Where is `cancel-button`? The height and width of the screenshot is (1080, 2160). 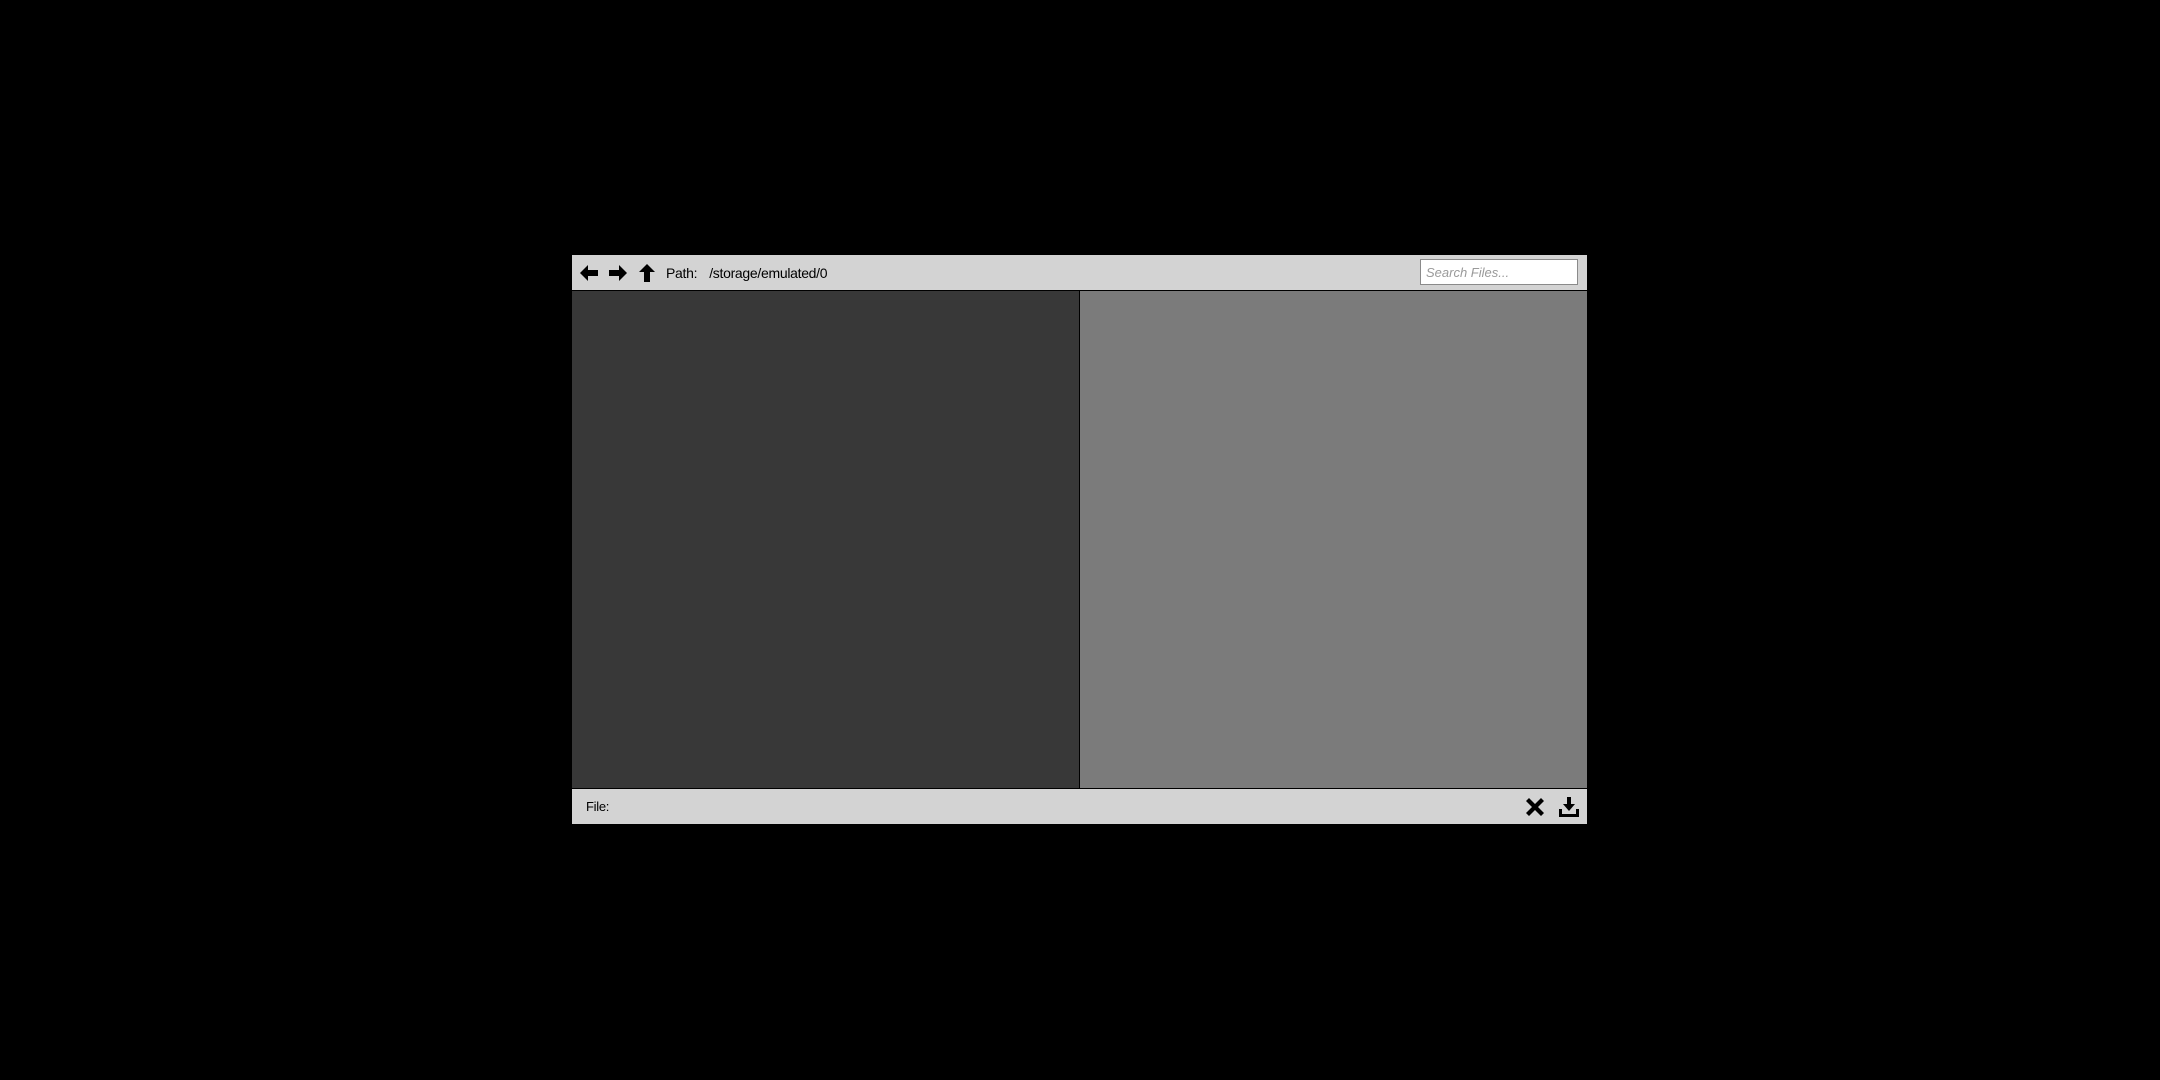 cancel-button is located at coordinates (1535, 807).